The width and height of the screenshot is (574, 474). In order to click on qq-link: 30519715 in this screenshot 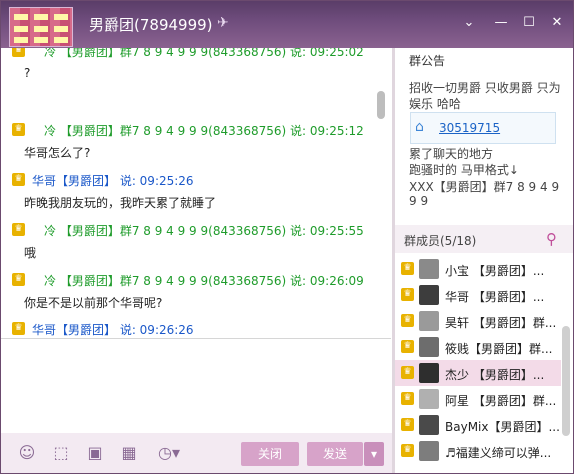, I will do `click(469, 128)`.